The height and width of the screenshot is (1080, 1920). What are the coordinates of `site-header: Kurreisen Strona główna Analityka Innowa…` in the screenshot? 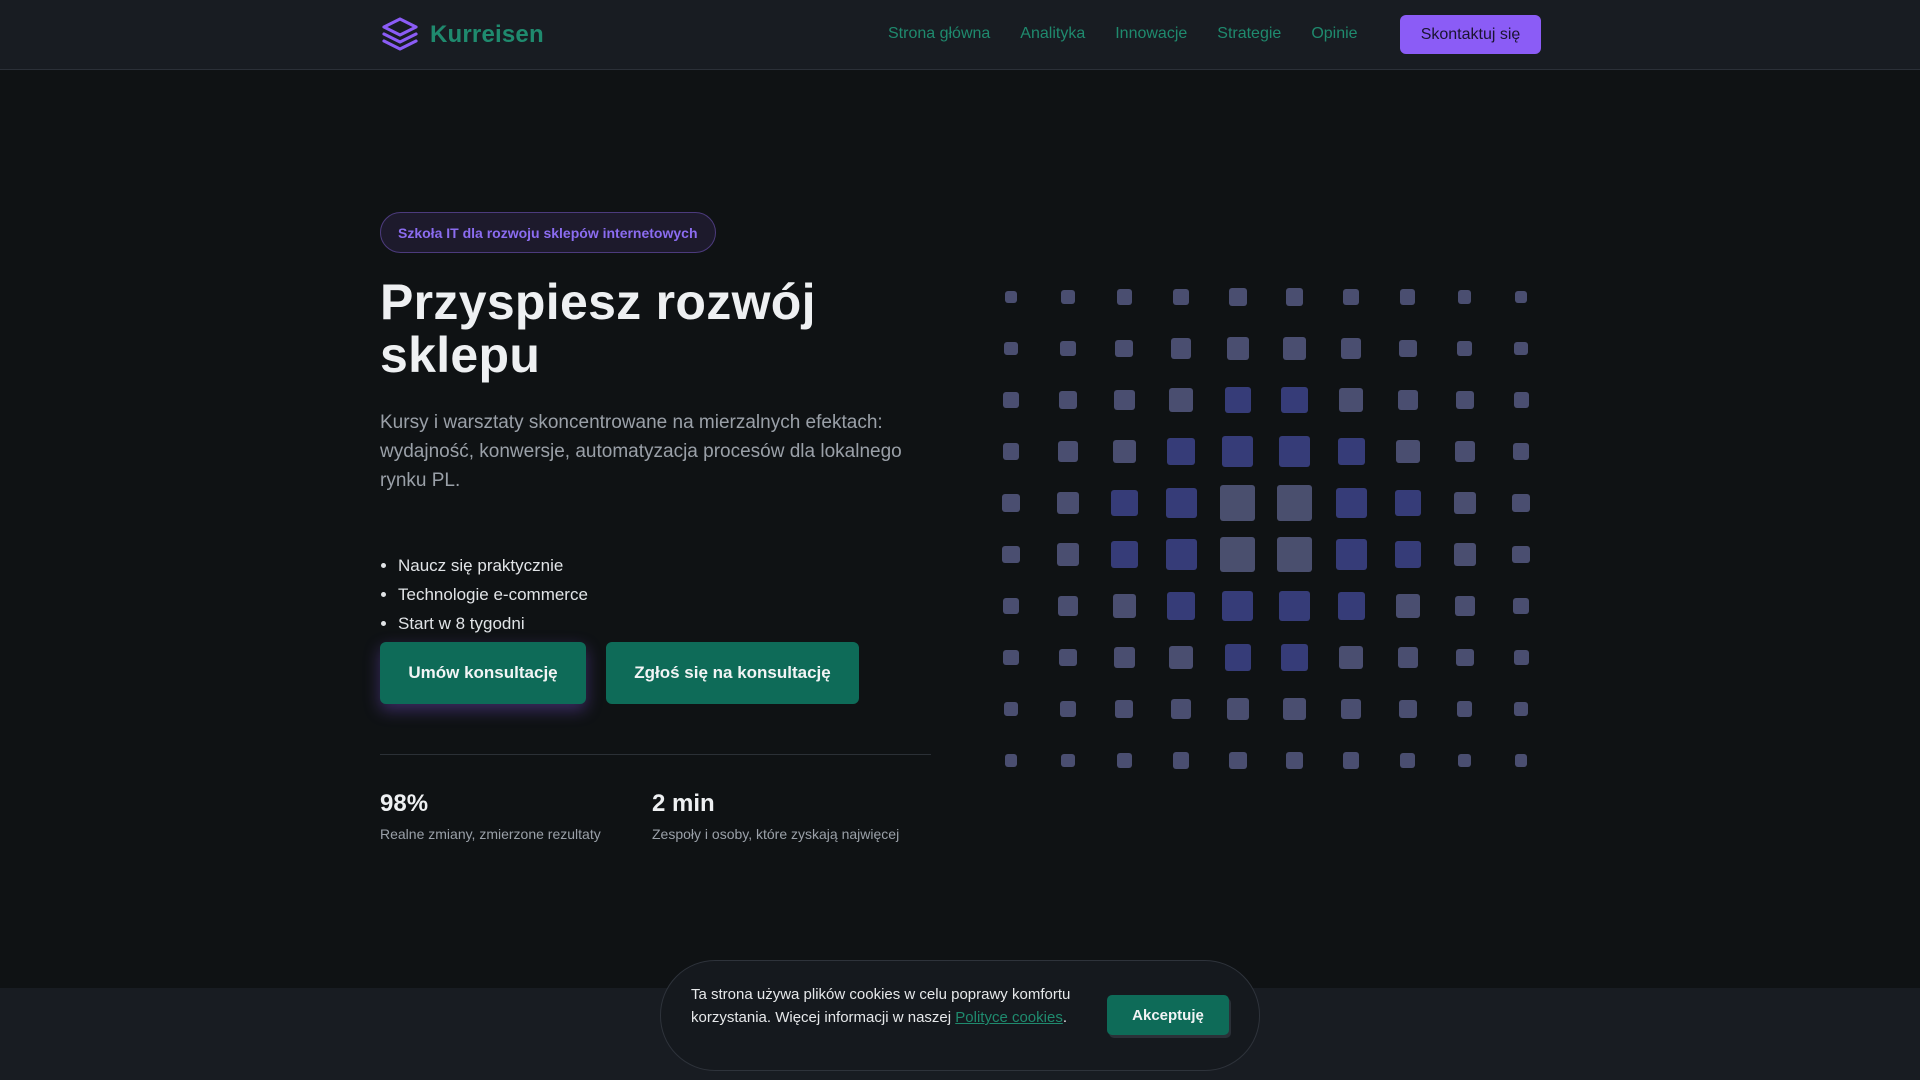 It's located at (960, 35).